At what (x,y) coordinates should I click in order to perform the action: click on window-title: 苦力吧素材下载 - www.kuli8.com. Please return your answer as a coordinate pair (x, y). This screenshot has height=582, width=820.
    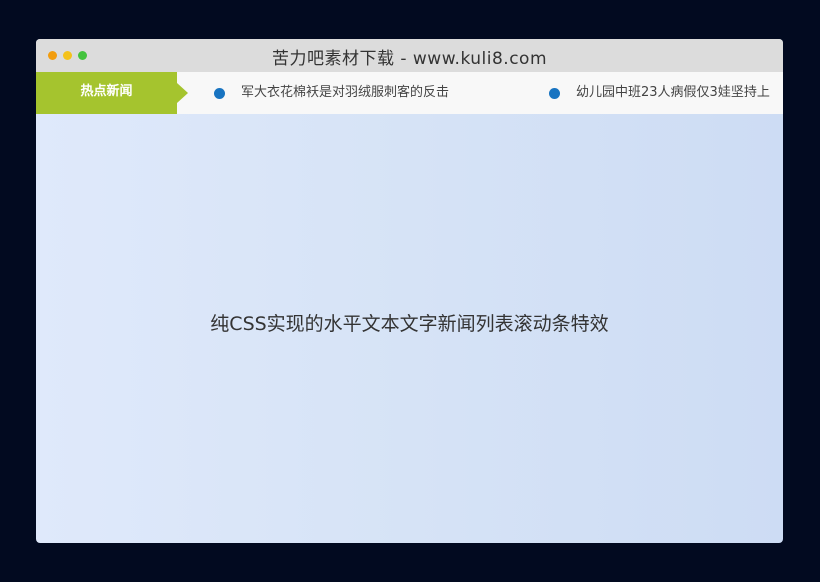
    Looking at the image, I should click on (409, 59).